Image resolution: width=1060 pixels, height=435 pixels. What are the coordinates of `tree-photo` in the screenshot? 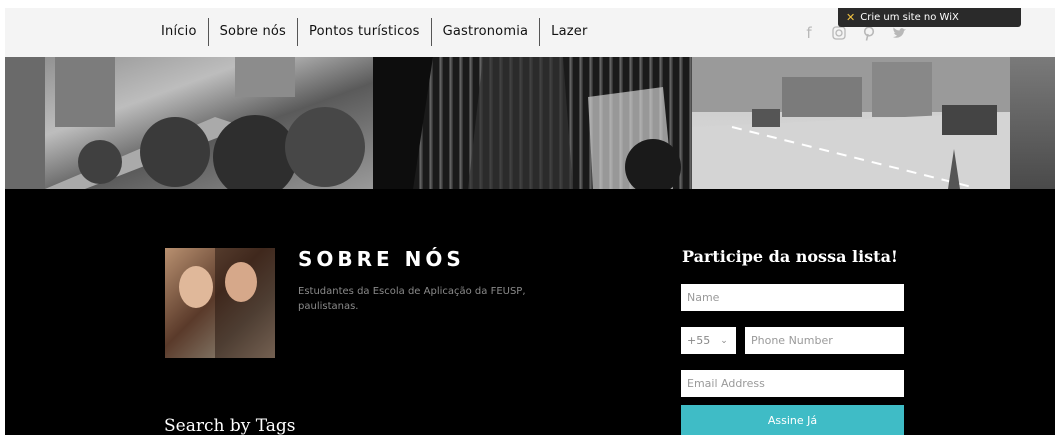 It's located at (1032, 123).